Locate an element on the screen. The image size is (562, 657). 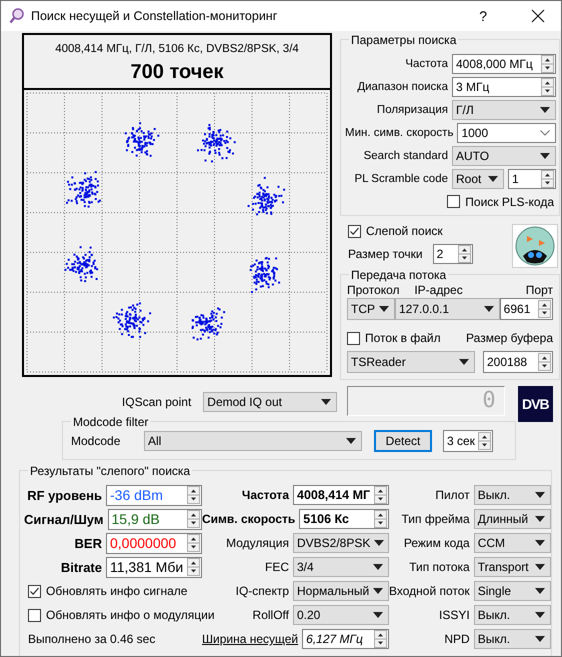
checkbox-label: Обновлять инфо о модуляции is located at coordinates (130, 615).